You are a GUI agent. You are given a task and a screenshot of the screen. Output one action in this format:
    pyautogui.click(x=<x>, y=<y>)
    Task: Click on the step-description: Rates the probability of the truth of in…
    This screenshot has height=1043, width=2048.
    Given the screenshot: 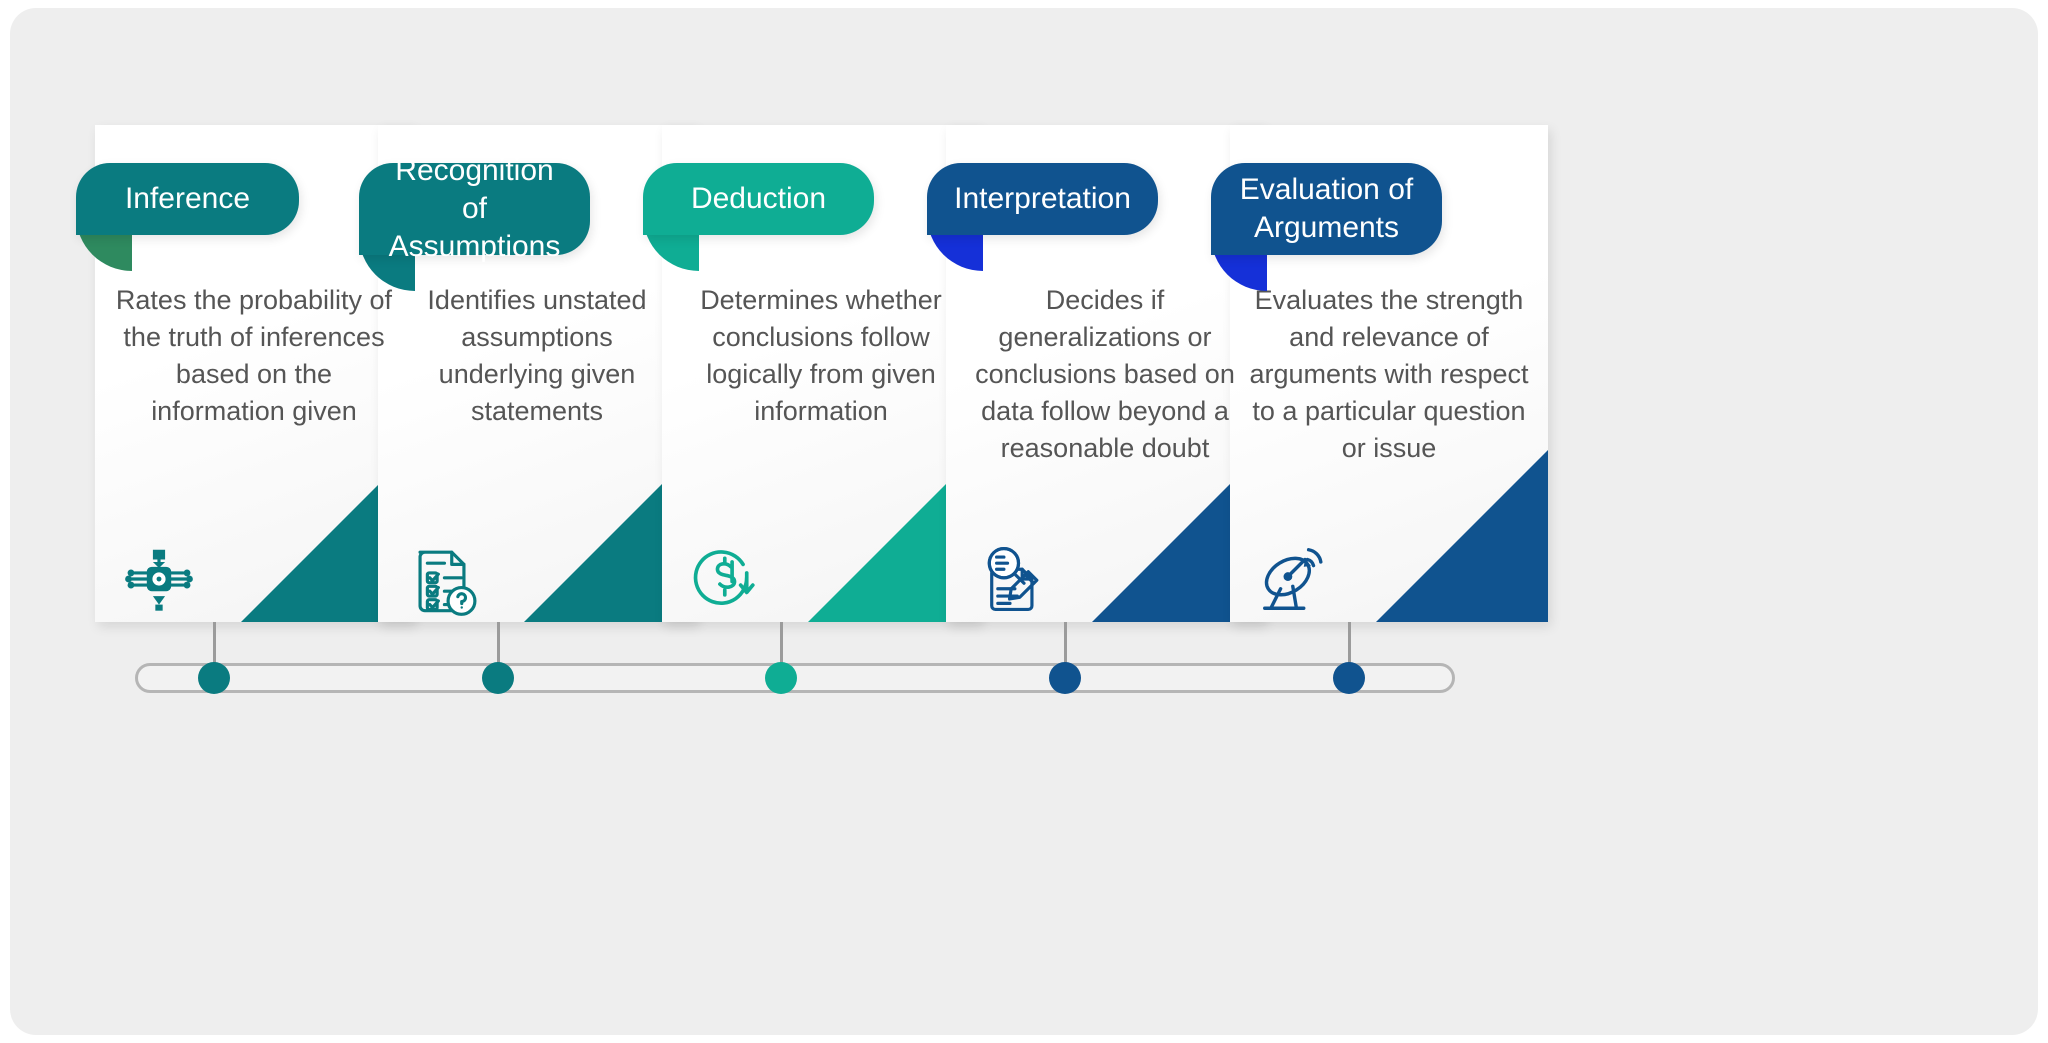 What is the action you would take?
    pyautogui.click(x=254, y=355)
    